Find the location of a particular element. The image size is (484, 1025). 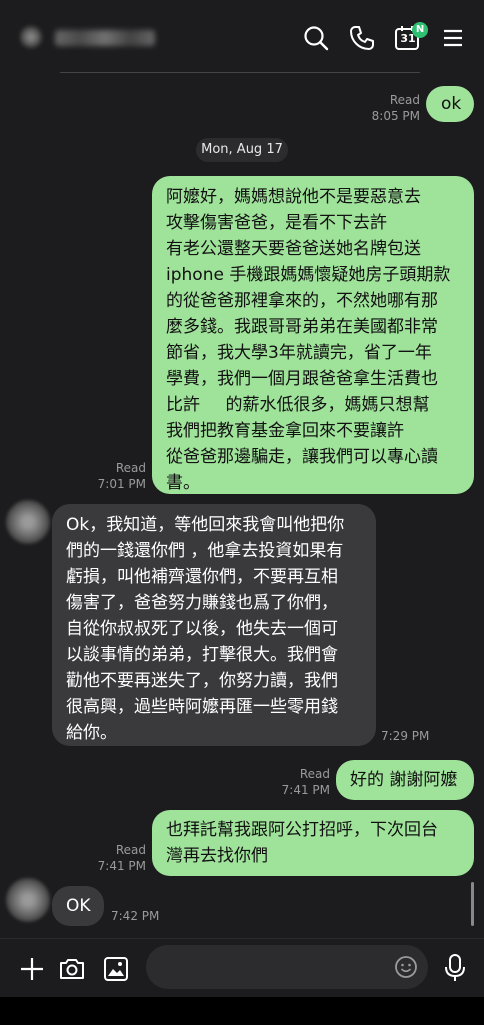

message-bubble-outgoing: ok is located at coordinates (450, 104).